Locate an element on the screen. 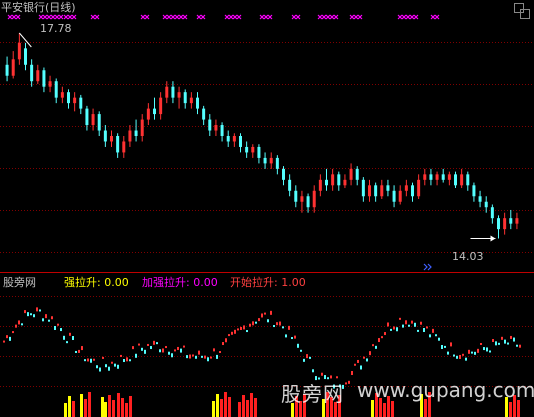  watermark-cn: 股旁网 is located at coordinates (312, 394).